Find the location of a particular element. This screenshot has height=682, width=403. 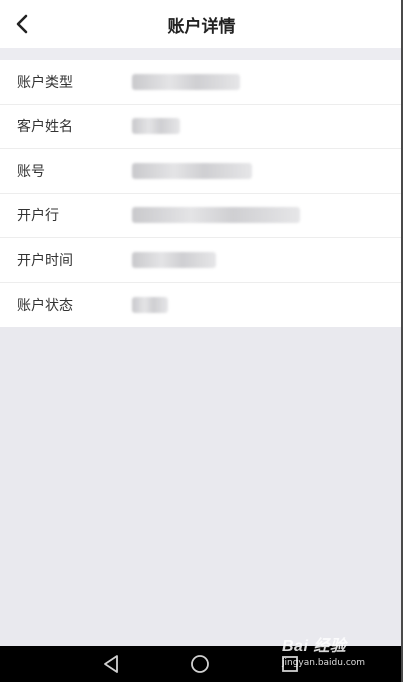

home-circle-icon is located at coordinates (200, 664).